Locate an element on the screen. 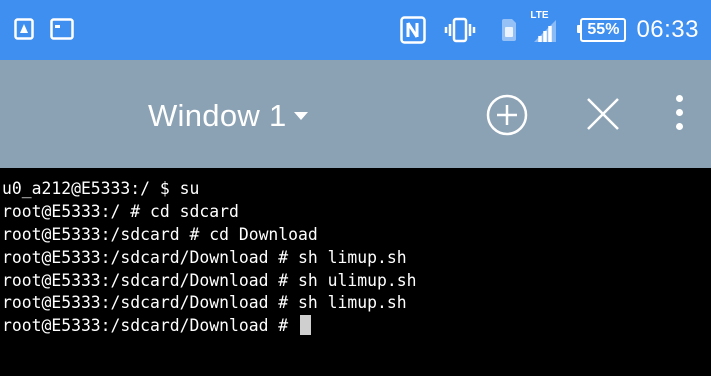  battery-indicator: 55% is located at coordinates (602, 30).